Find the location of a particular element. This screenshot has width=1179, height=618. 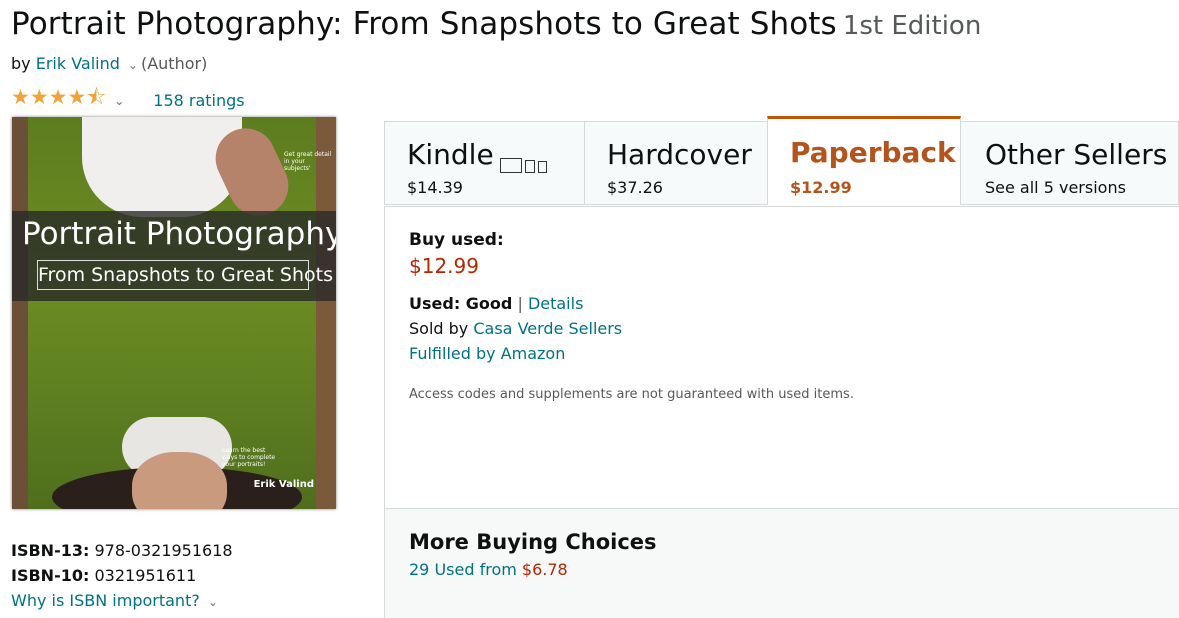

buy-used-price: $12.99 is located at coordinates (444, 266).